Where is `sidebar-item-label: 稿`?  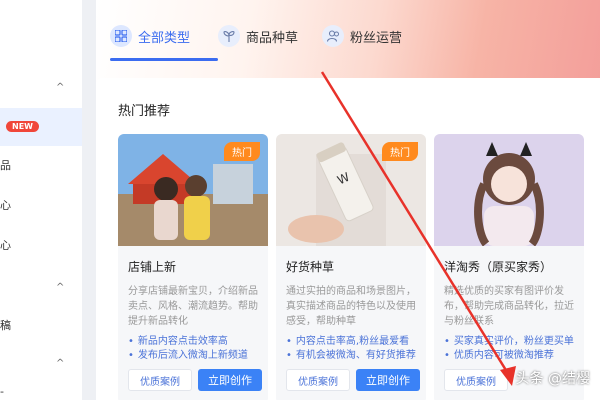 sidebar-item-label: 稿 is located at coordinates (5, 325).